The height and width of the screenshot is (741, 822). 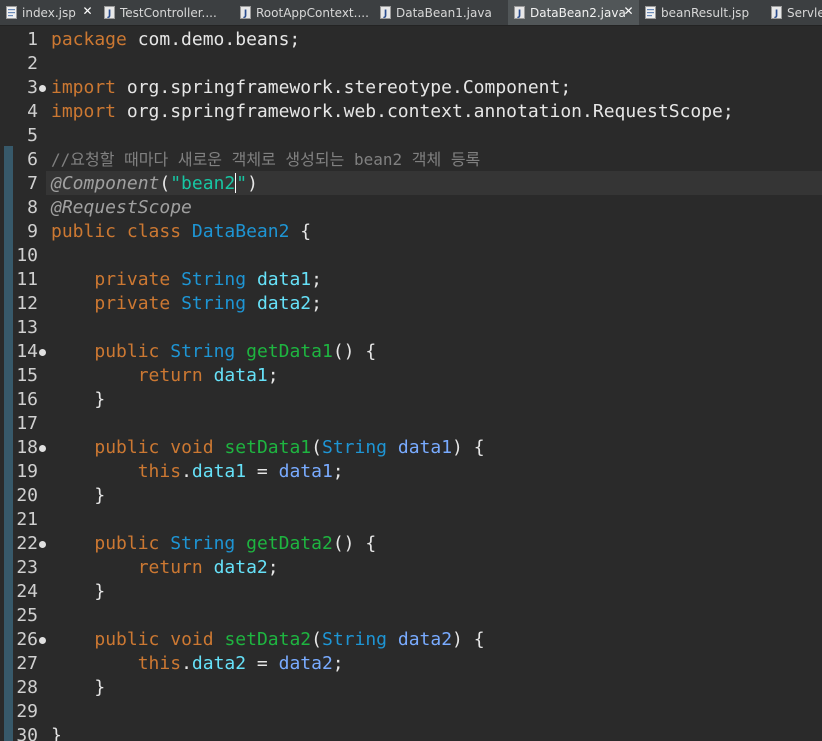 What do you see at coordinates (411, 280) in the screenshot?
I see `code-line: 11 private String data1;` at bounding box center [411, 280].